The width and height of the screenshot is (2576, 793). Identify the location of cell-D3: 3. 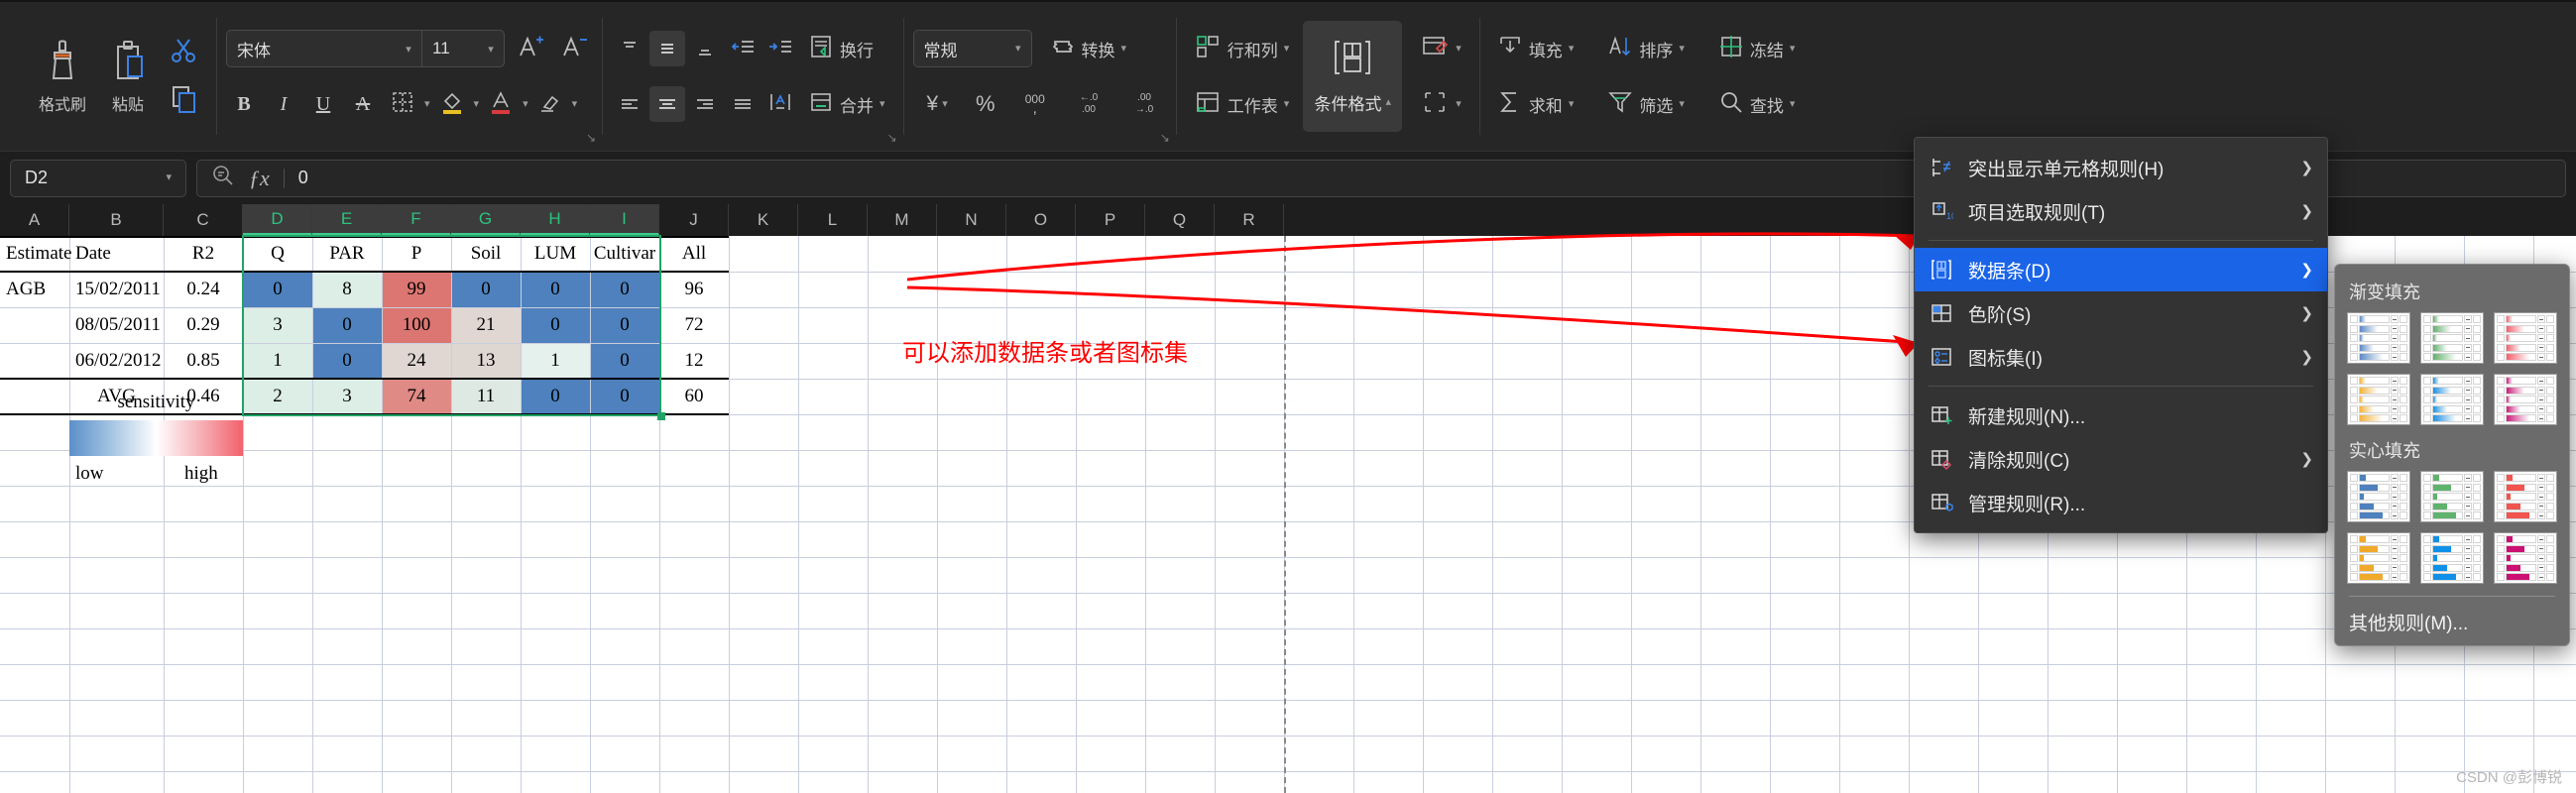
(277, 325).